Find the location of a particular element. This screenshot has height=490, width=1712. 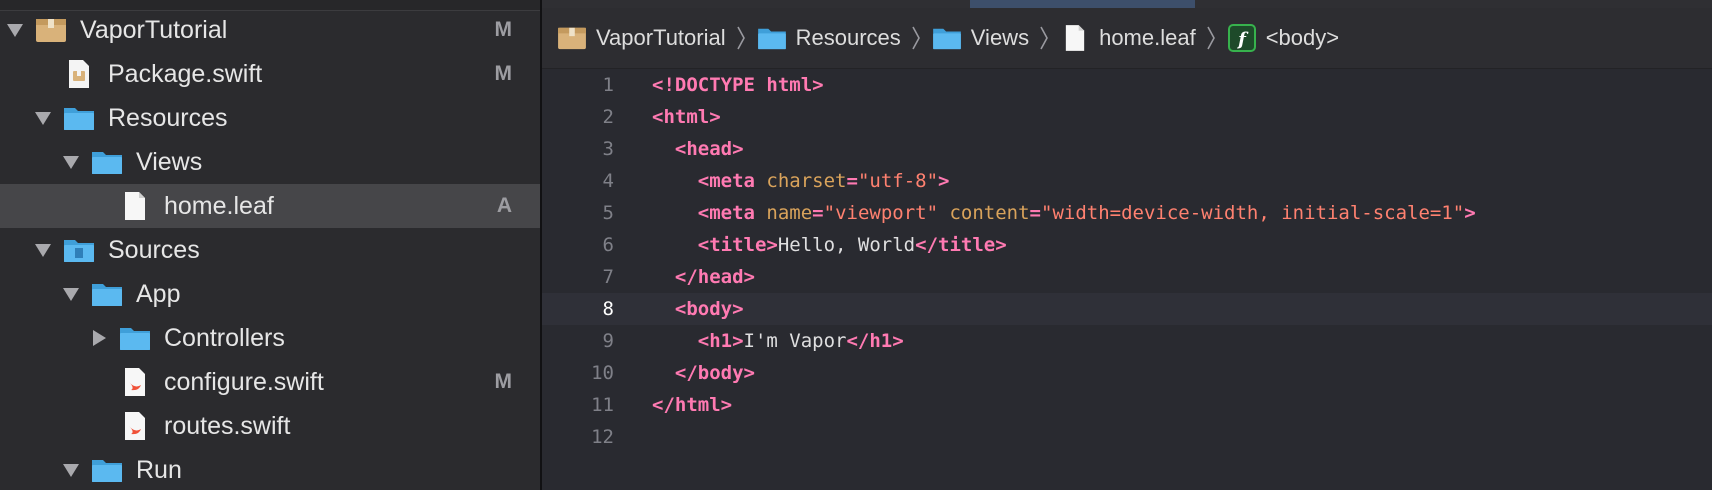

nav-item-vaportutorial: VaporTutorial M is located at coordinates (270, 30).